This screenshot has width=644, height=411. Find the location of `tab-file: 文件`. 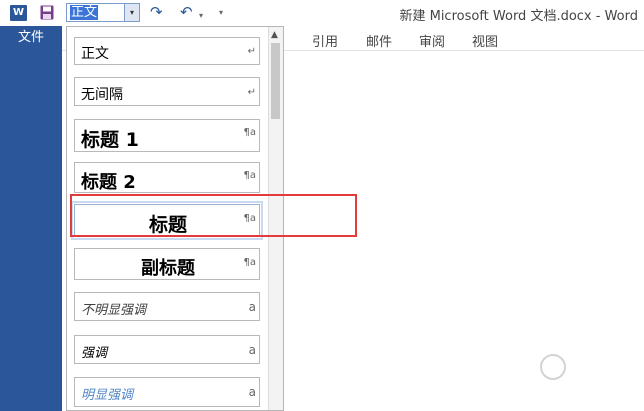

tab-file: 文件 is located at coordinates (31, 38).